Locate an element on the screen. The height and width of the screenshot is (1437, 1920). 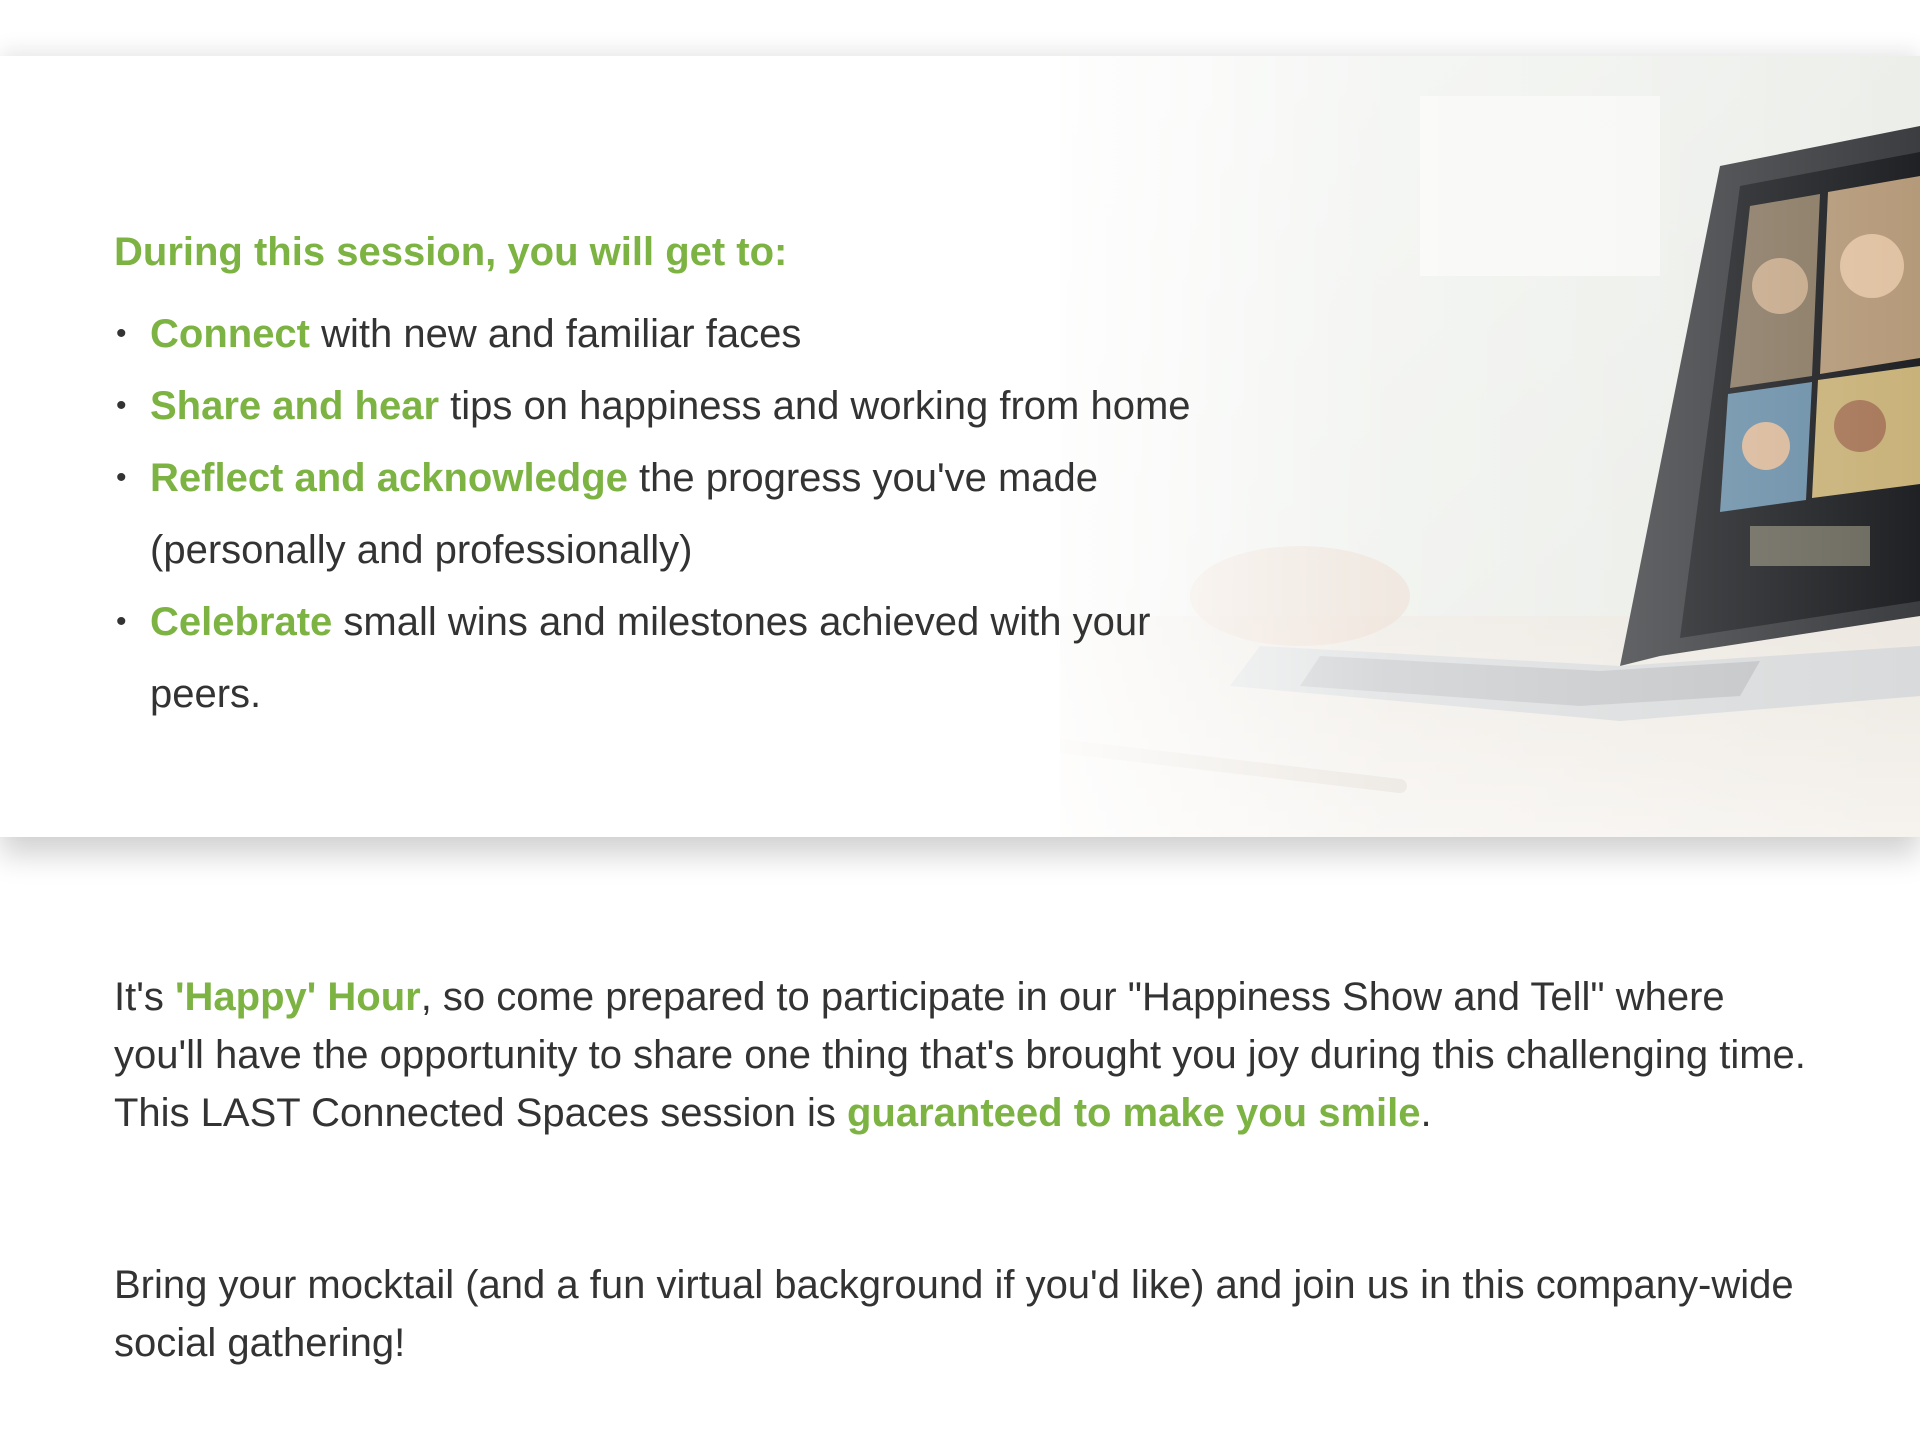
smile-highlight: guaranteed to make you smile is located at coordinates (1133, 1113).